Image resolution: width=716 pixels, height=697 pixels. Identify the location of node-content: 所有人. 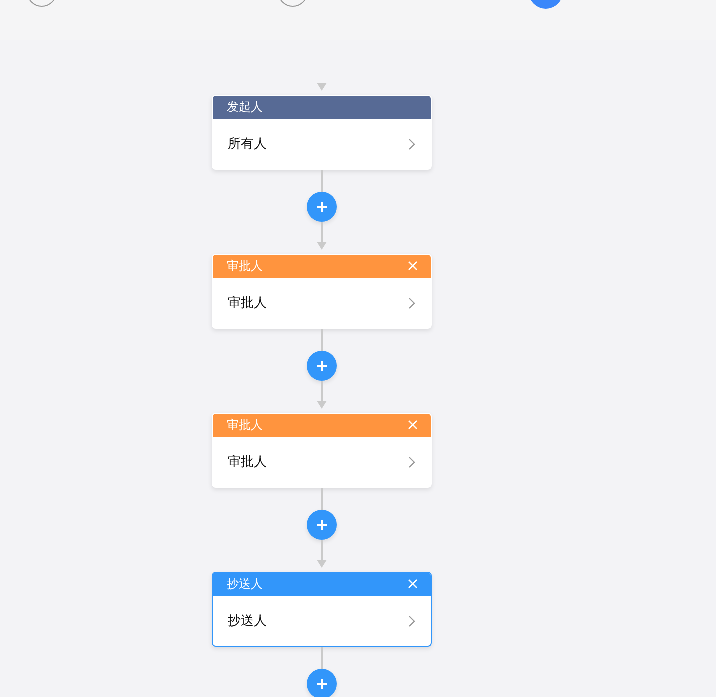
(247, 144).